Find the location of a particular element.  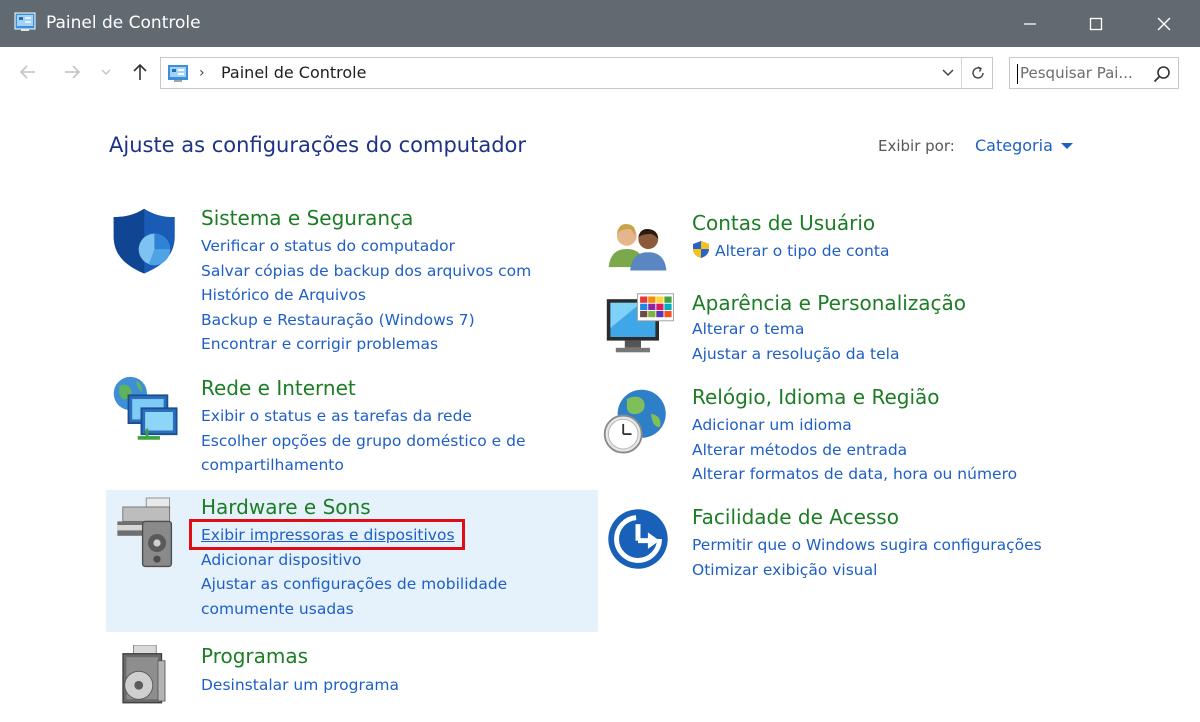

link-file-history: Histórico de Arquivos is located at coordinates (366, 295).